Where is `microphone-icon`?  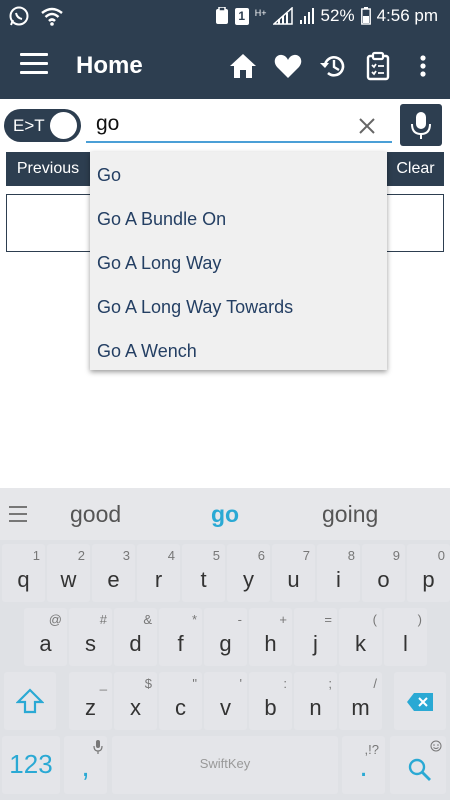 microphone-icon is located at coordinates (421, 125).